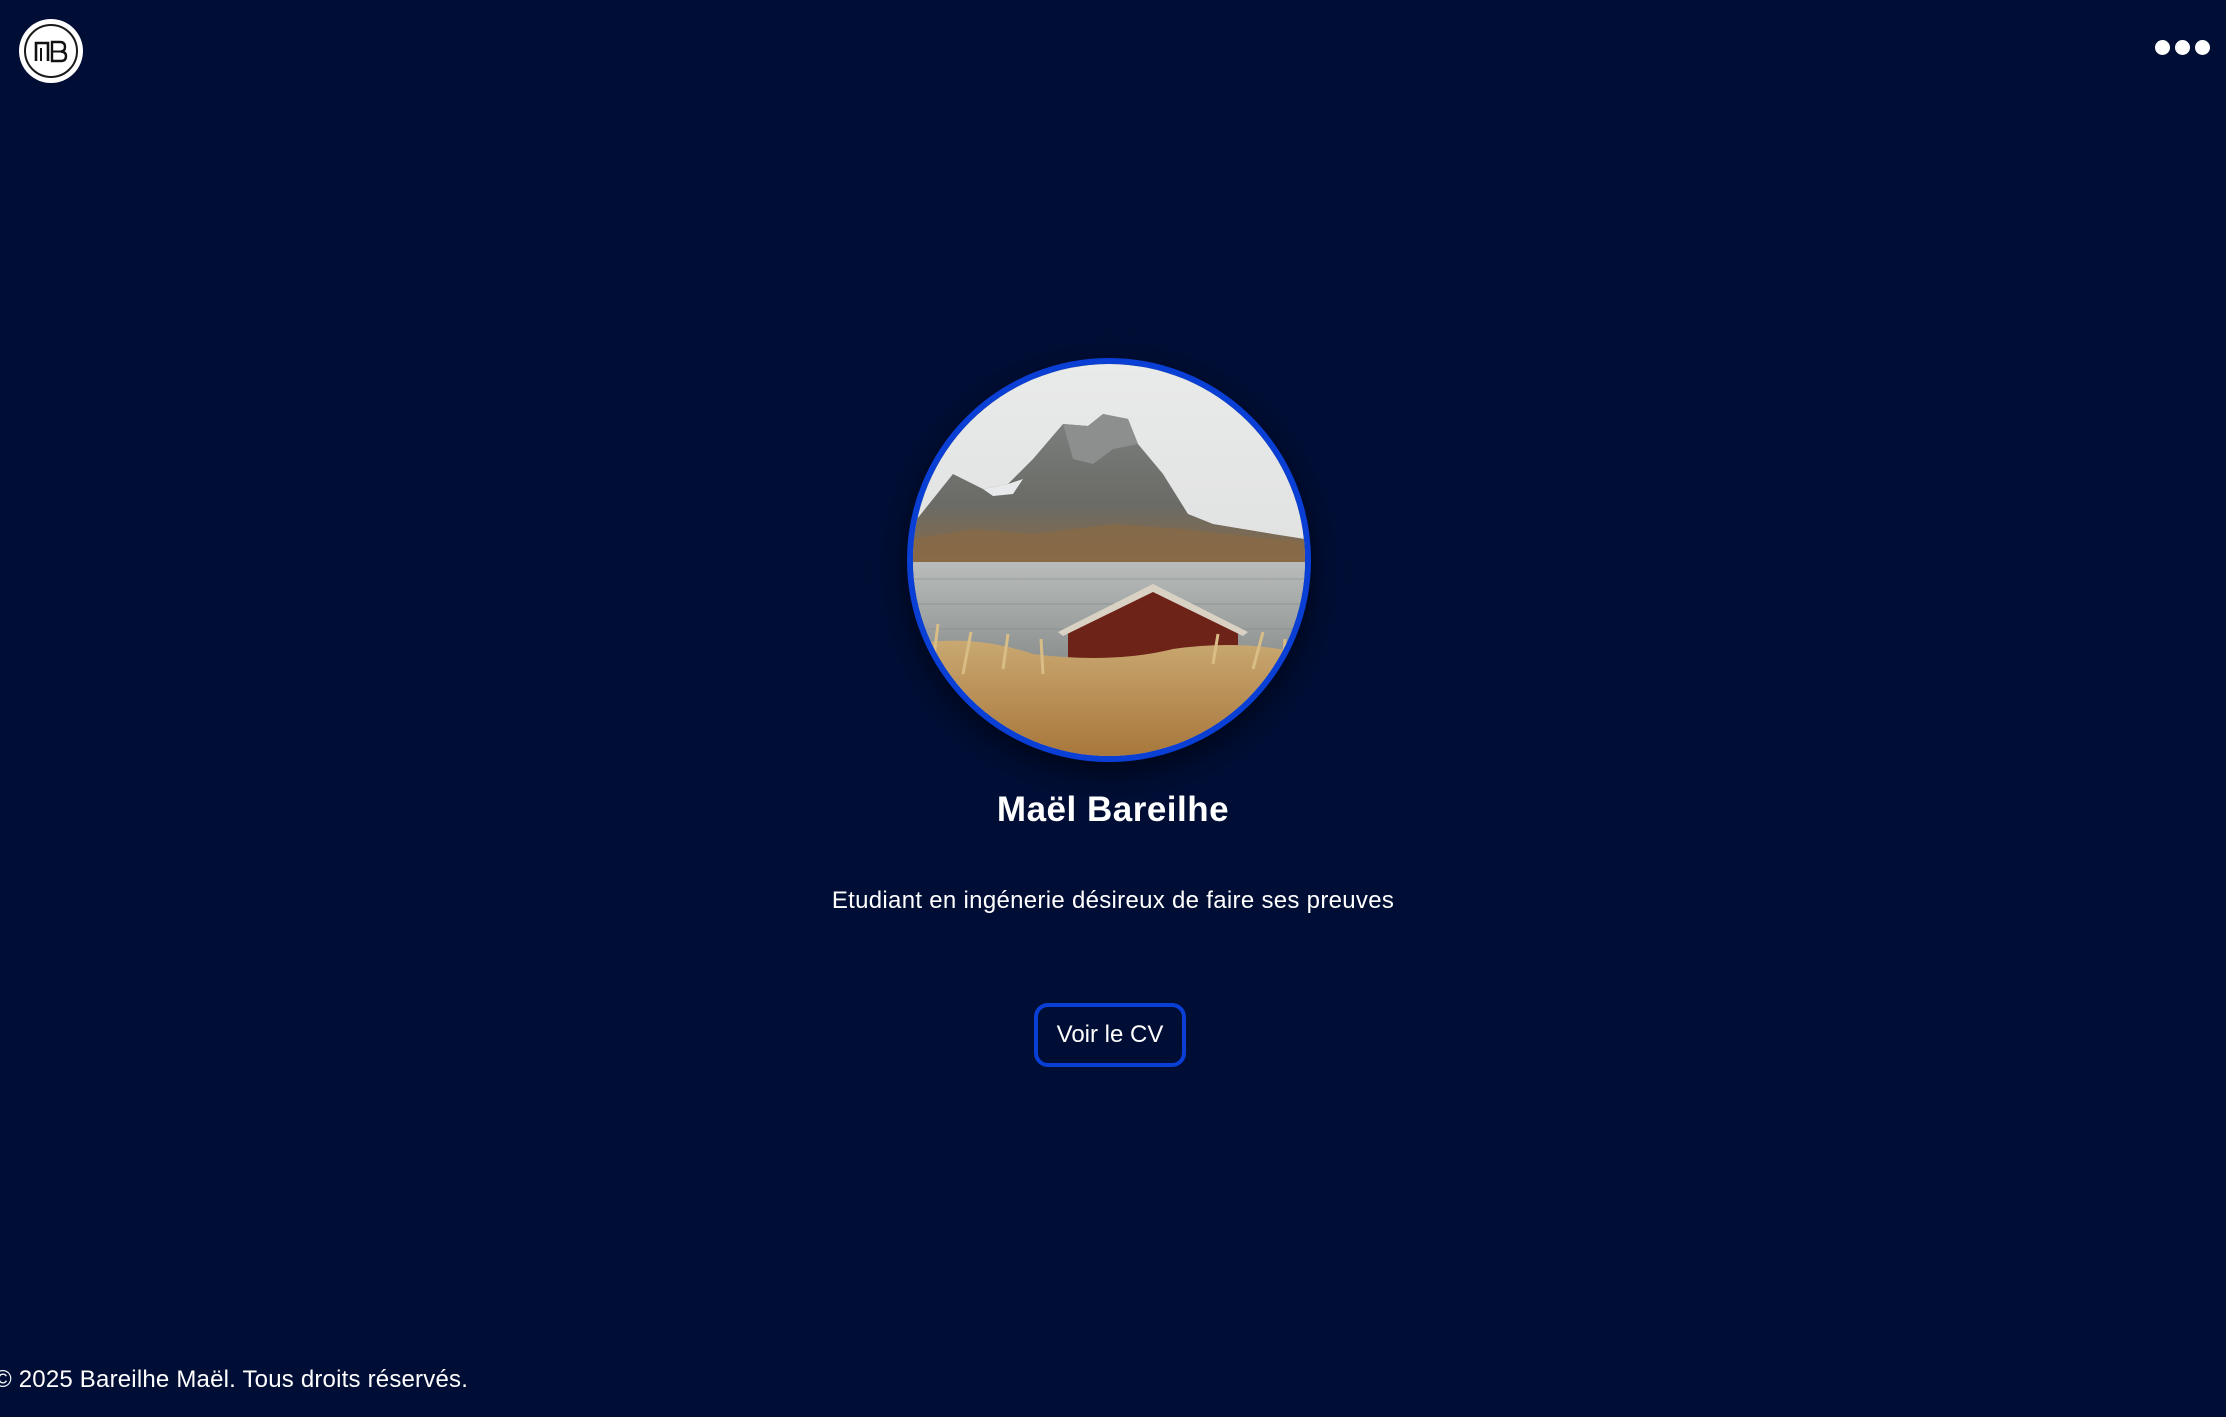 This screenshot has width=2226, height=1417. I want to click on more-menu-button, so click(2182, 47).